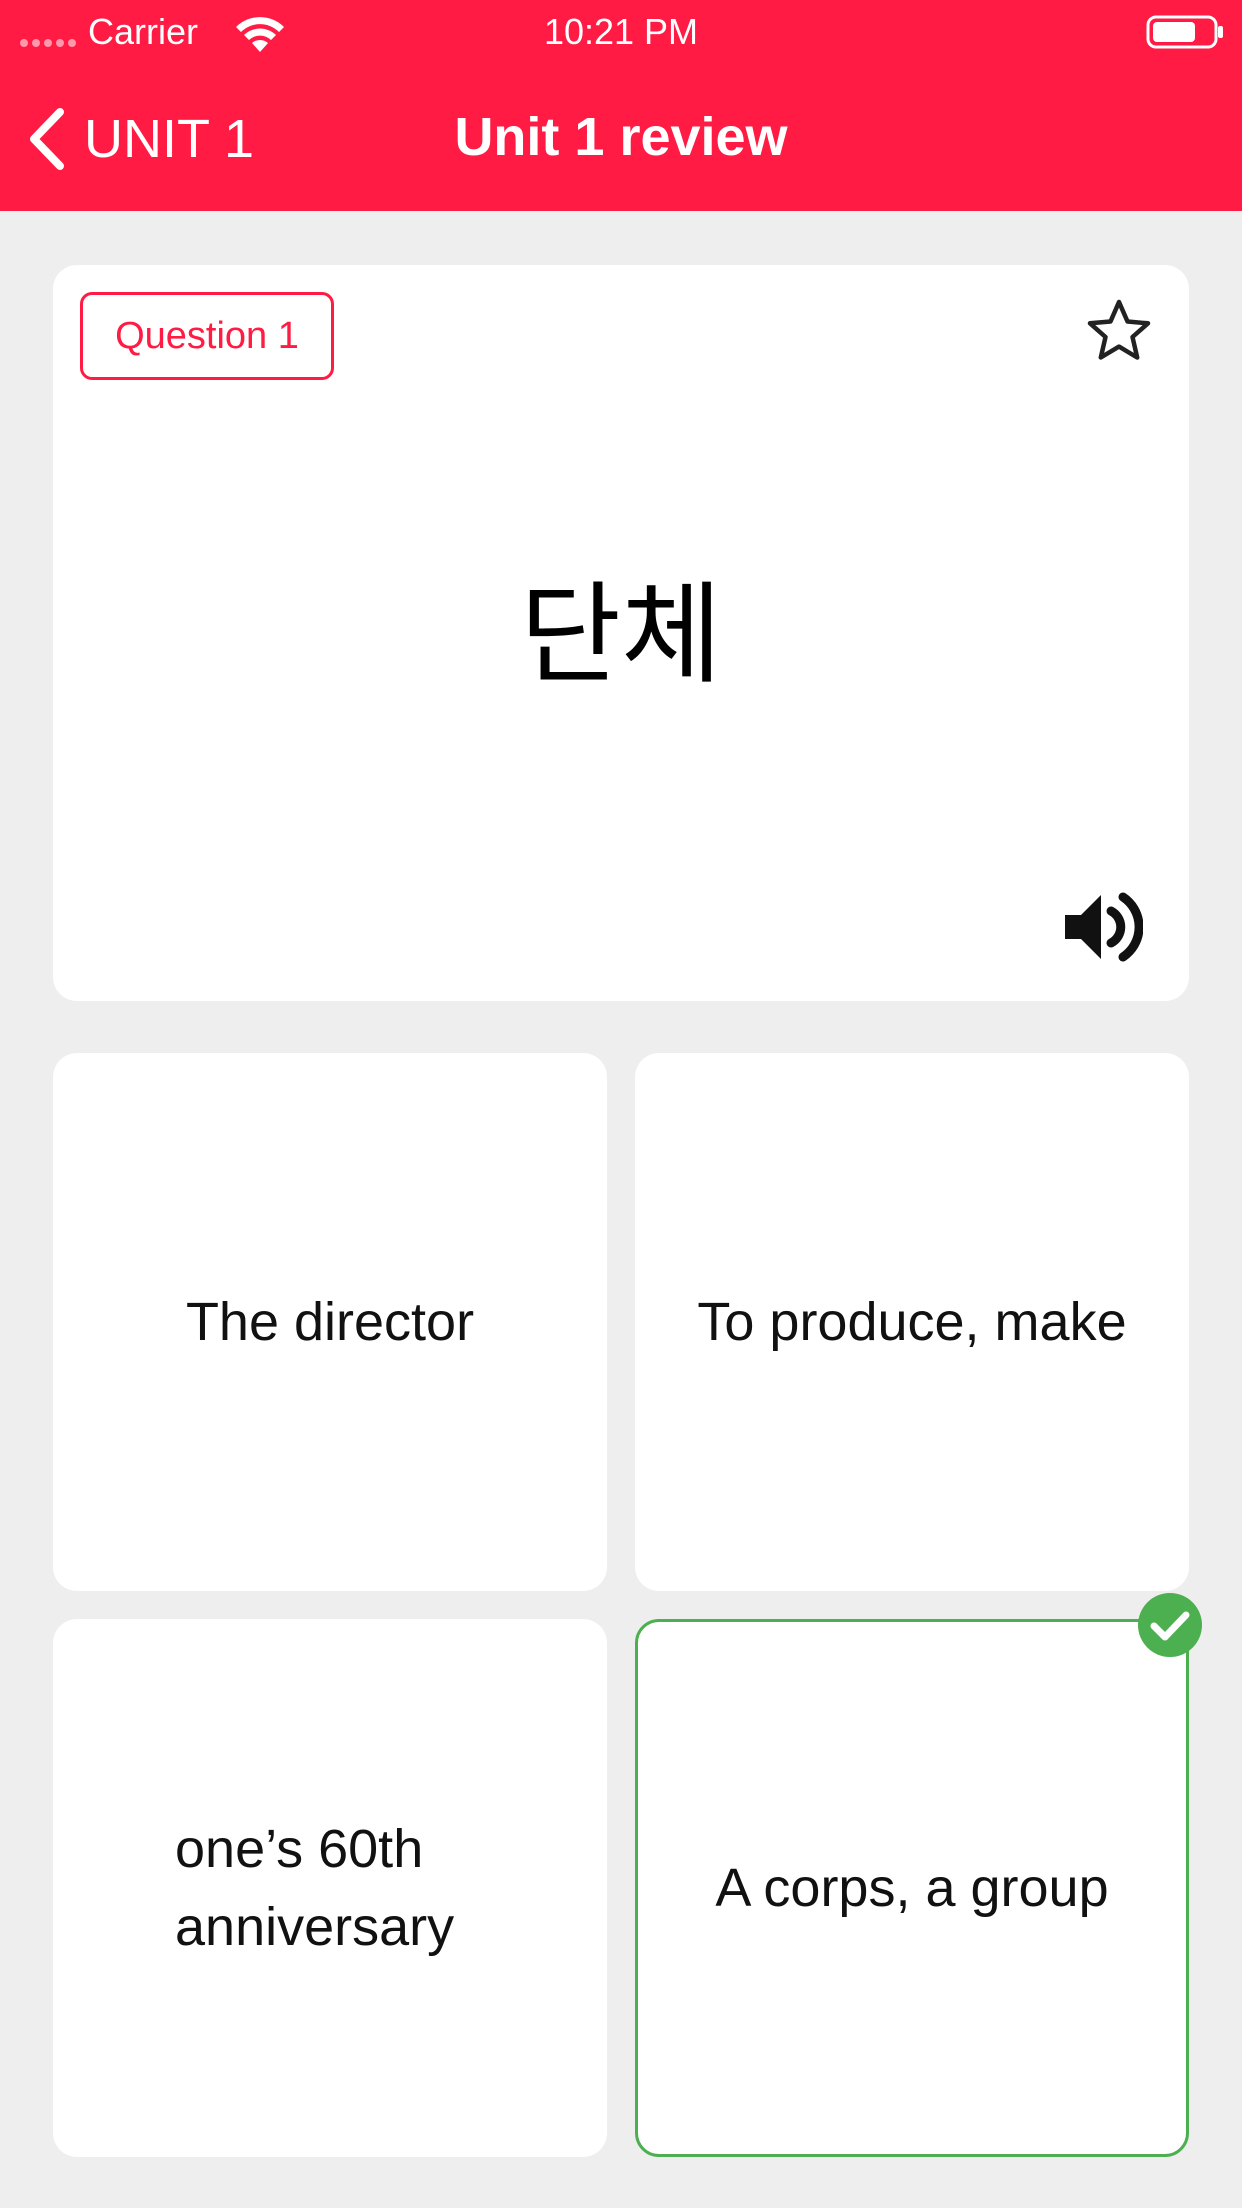  I want to click on status-time: 10:21 PM, so click(621, 31).